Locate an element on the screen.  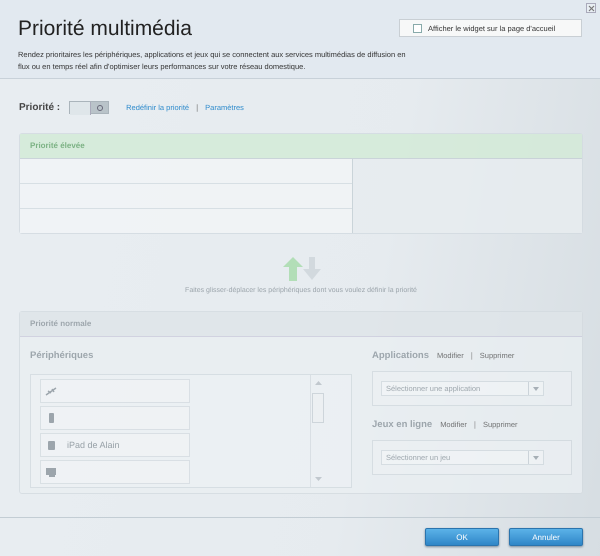
scroll-up-icon is located at coordinates (318, 383).